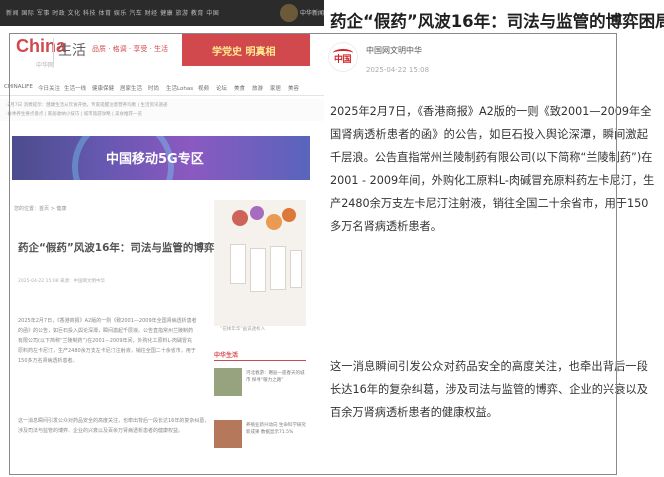  What do you see at coordinates (497, 21) in the screenshot?
I see `article-headline: 药企“假药”风波16年：司法与监管的博弈困局` at bounding box center [497, 21].